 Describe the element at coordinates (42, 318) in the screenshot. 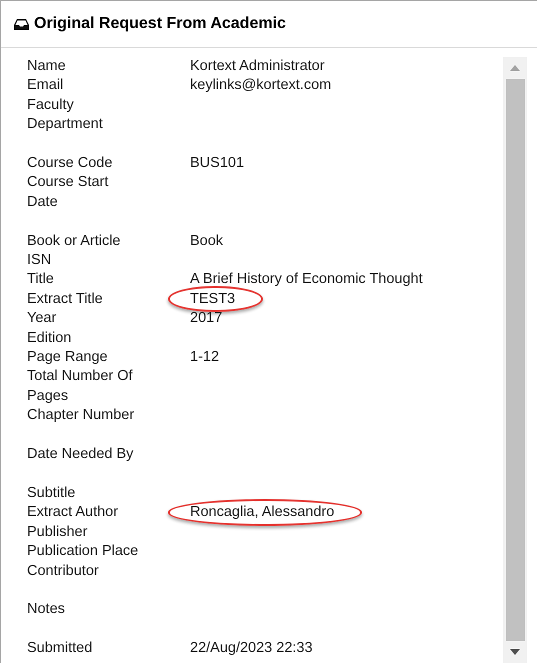

I see `field-label: Year` at that location.